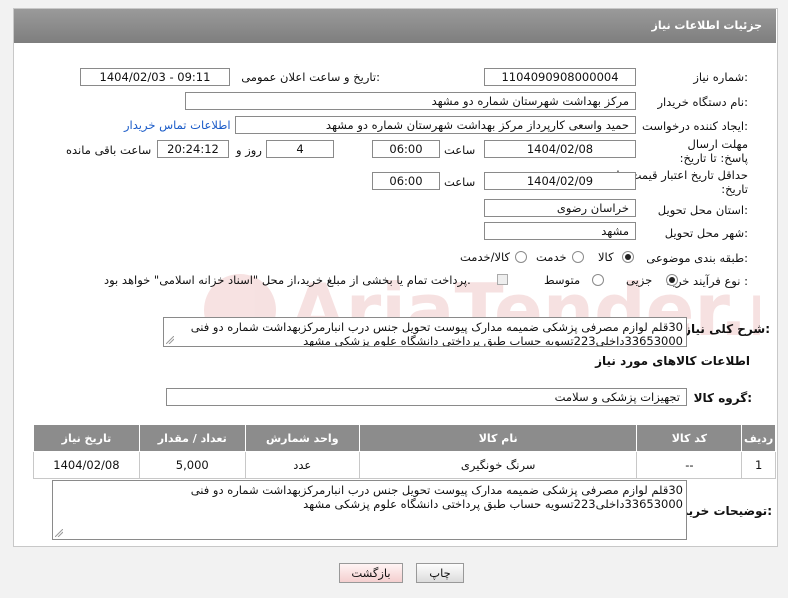  I want to click on cell-qty: 5,000, so click(192, 465).